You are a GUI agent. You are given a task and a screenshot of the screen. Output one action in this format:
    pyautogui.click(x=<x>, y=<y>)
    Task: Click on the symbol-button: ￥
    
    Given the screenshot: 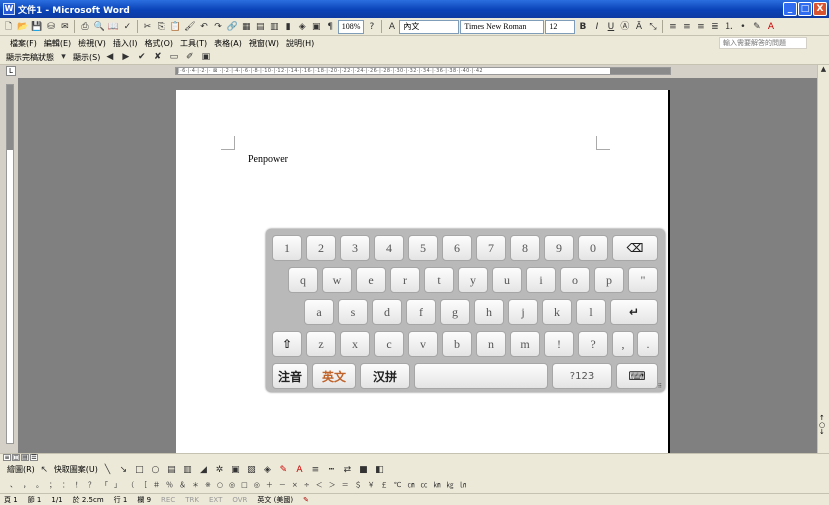 What is the action you would take?
    pyautogui.click(x=371, y=485)
    